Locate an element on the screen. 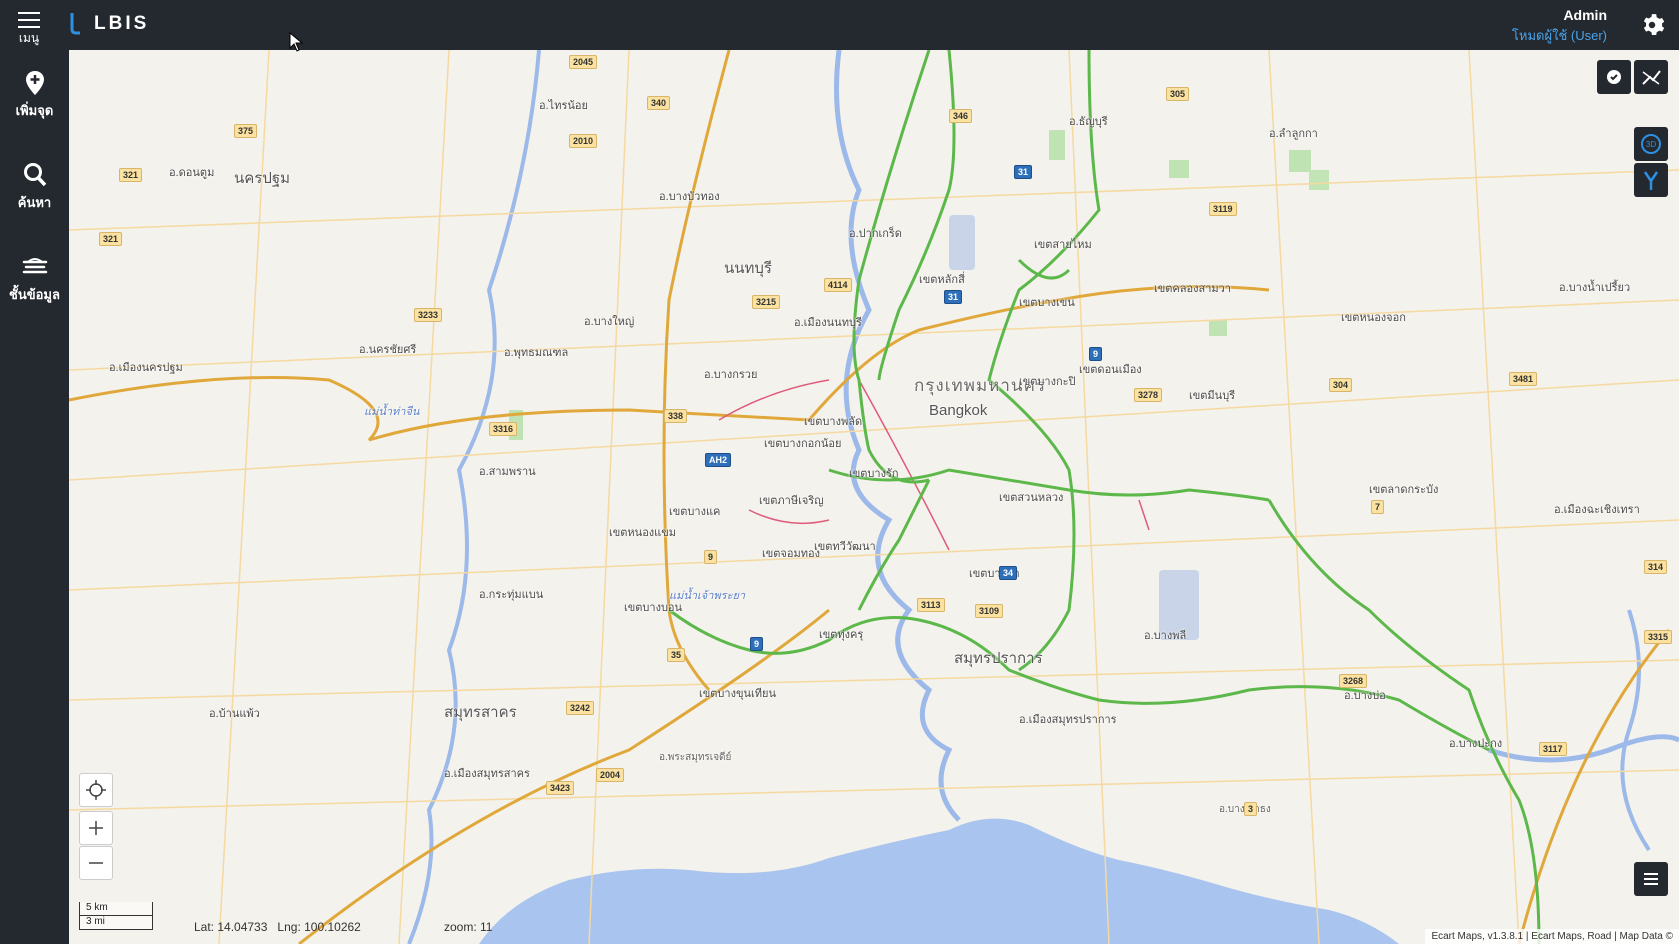 This screenshot has width=1679, height=944. mouse-cursor-icon is located at coordinates (296, 42).